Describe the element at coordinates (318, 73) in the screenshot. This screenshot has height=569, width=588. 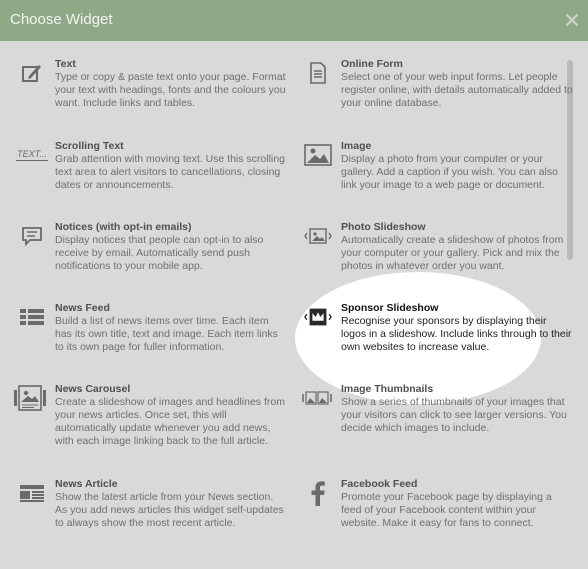
I see `document-icon` at that location.